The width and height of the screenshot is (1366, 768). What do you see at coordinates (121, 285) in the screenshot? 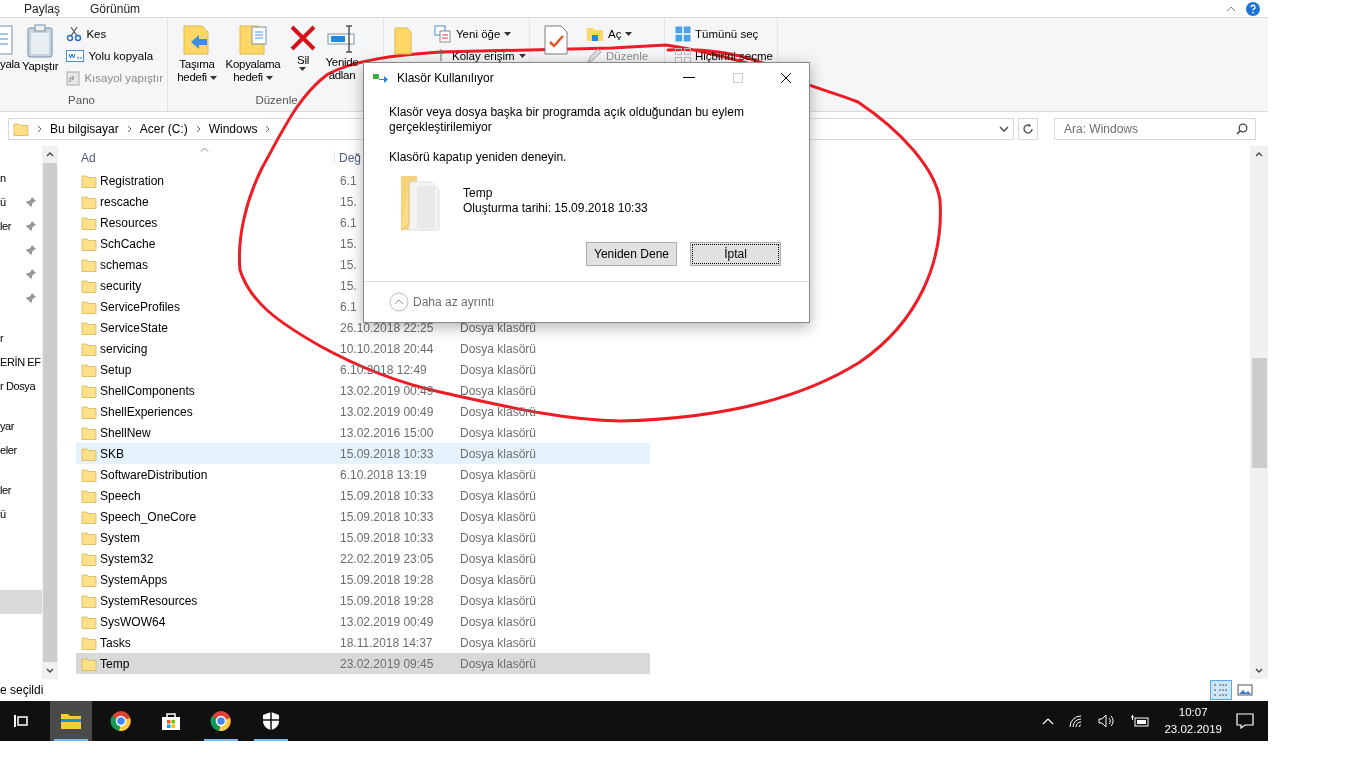
I see `file-name: security` at bounding box center [121, 285].